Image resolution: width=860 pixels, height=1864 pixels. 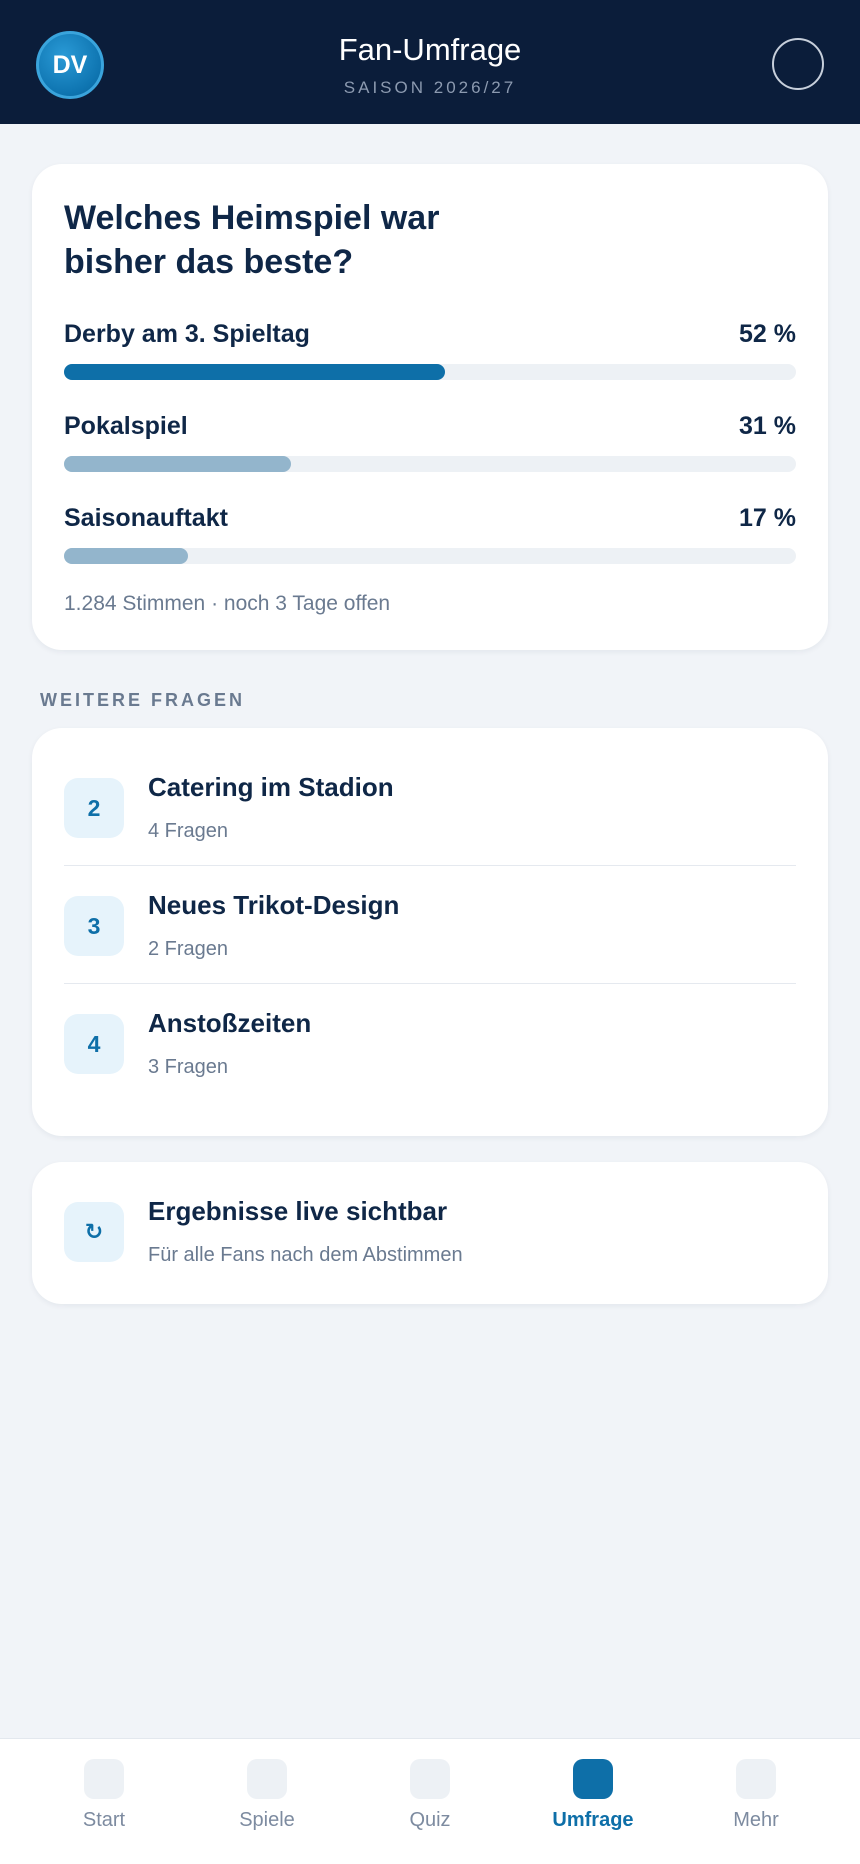 What do you see at coordinates (188, 949) in the screenshot?
I see `list-item-subtitle: 2 Fragen` at bounding box center [188, 949].